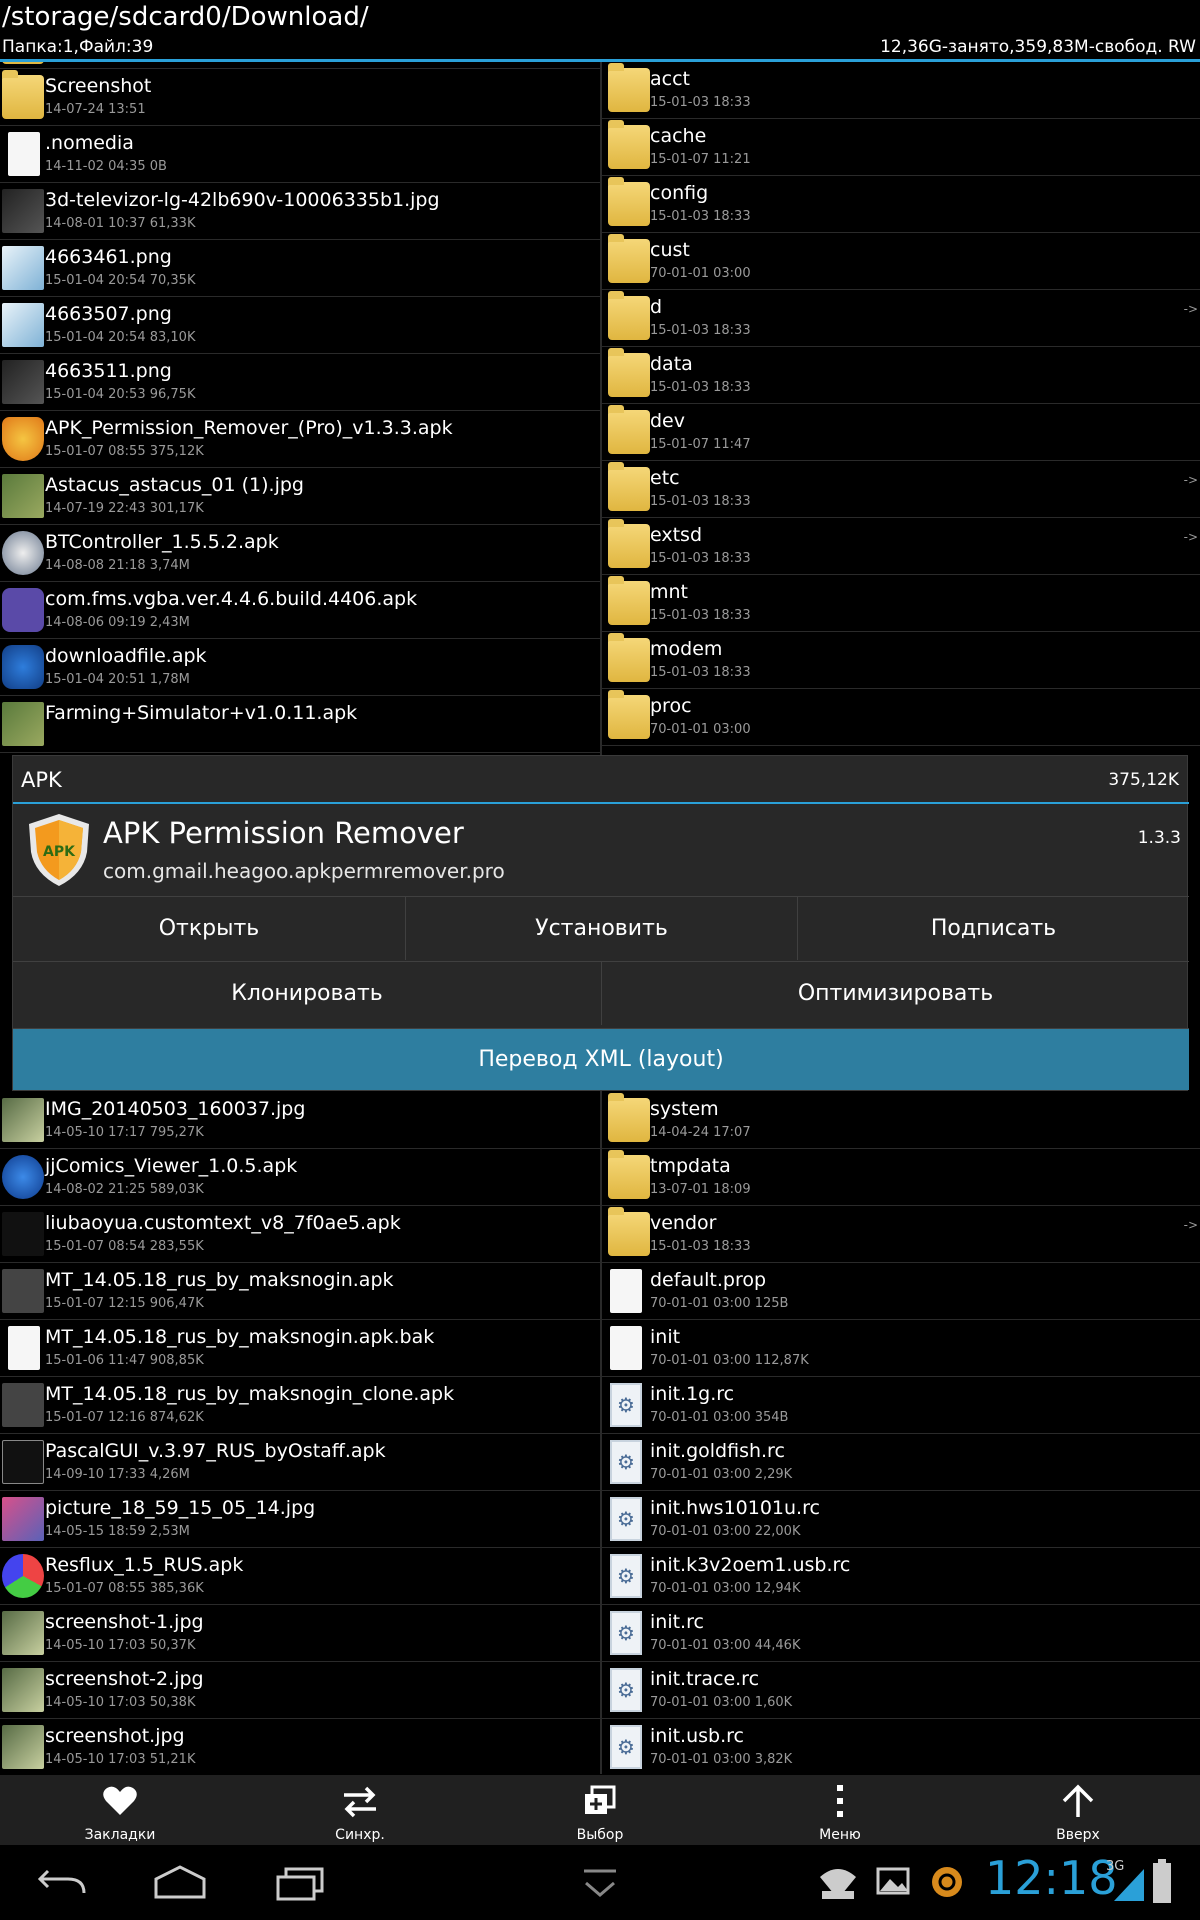 This screenshot has height=1920, width=1200. What do you see at coordinates (656, 307) in the screenshot?
I see `file-name: d` at bounding box center [656, 307].